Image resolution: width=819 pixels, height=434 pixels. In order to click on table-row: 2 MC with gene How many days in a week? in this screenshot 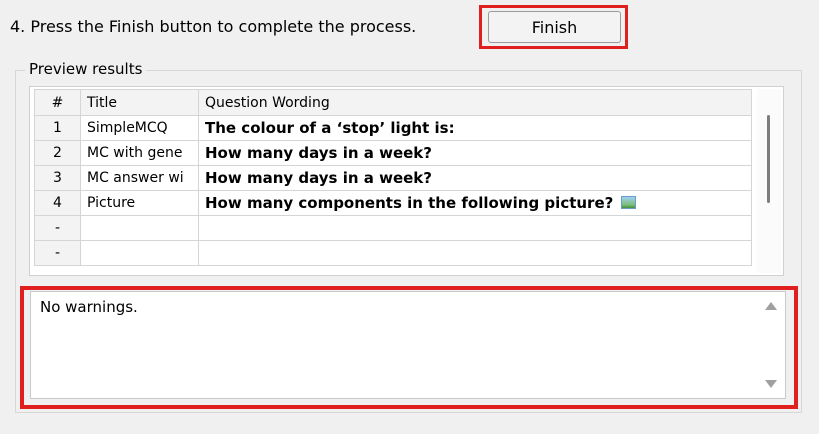, I will do `click(393, 153)`.